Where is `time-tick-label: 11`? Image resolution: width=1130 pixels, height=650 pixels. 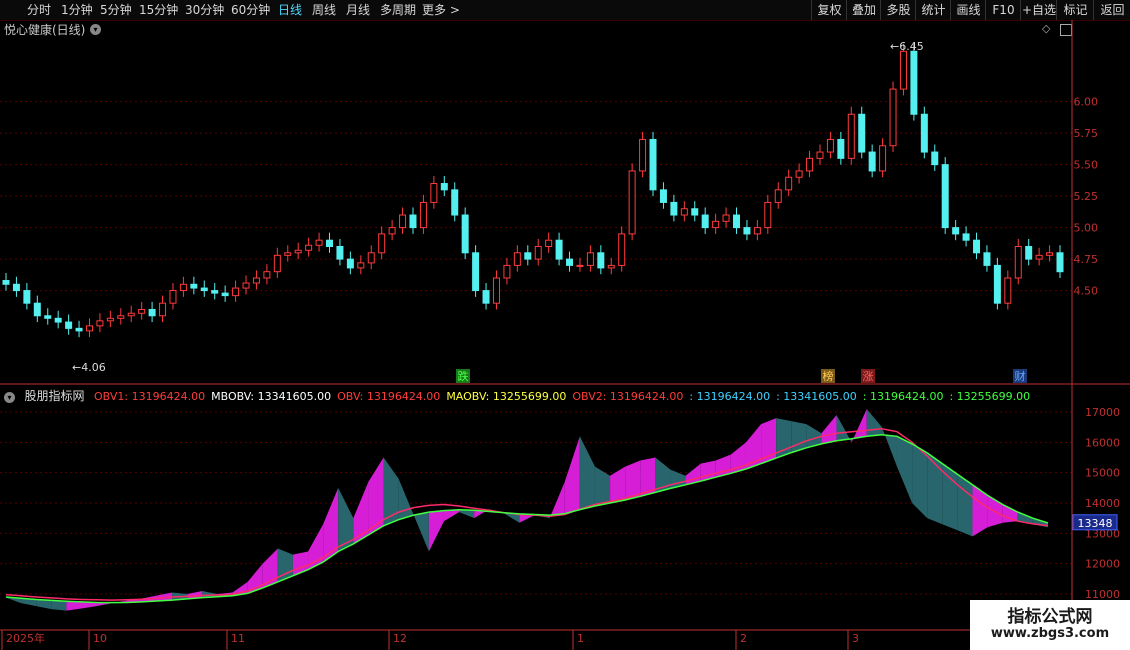
time-tick-label: 11 is located at coordinates (238, 638).